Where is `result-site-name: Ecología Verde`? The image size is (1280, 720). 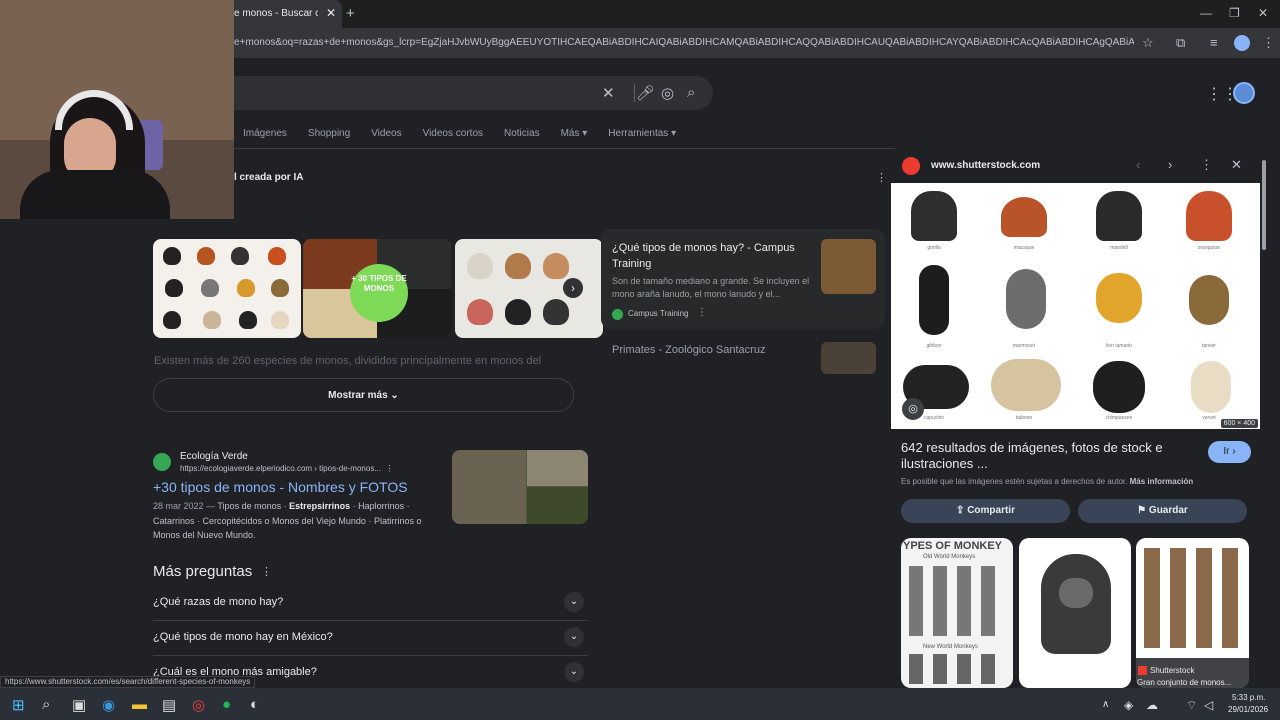
result-site-name: Ecología Verde is located at coordinates (214, 456).